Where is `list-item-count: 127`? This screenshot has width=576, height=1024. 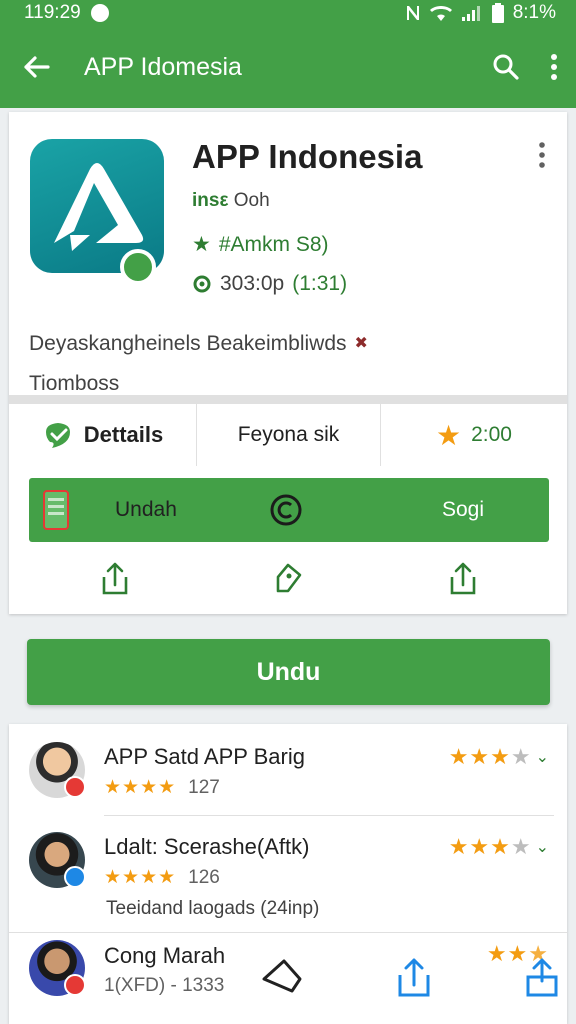
list-item-count: 127 is located at coordinates (204, 787).